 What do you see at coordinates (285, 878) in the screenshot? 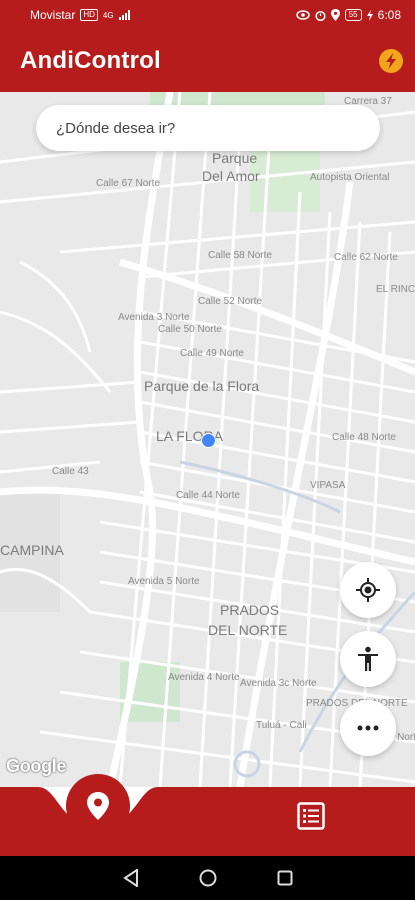
I see `recents-icon` at bounding box center [285, 878].